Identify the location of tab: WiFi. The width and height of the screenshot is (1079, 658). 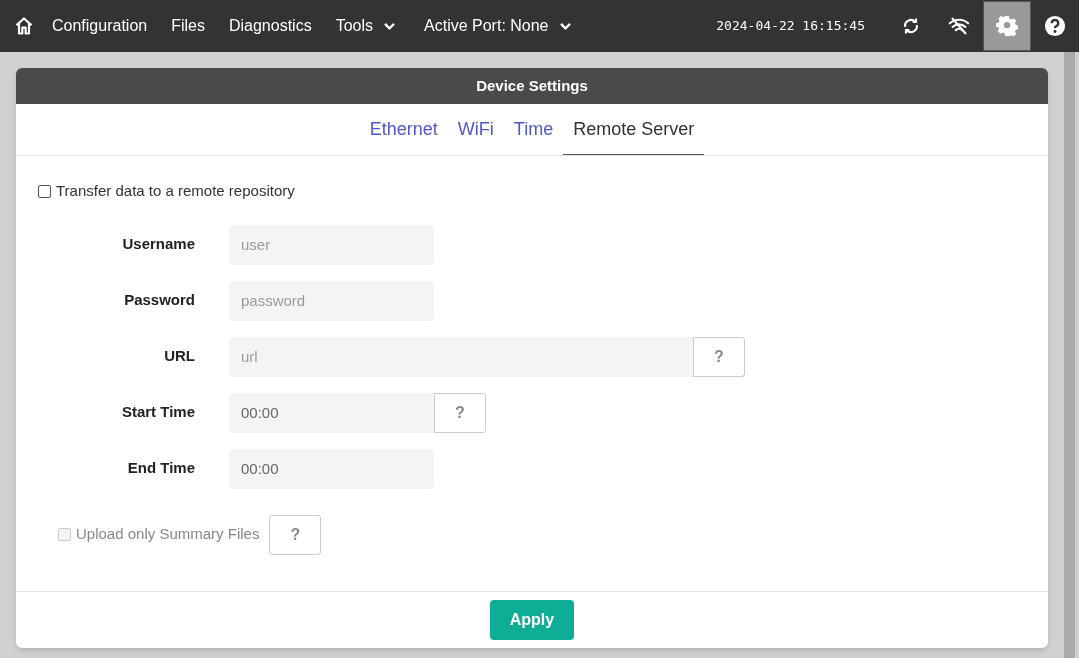
(475, 129).